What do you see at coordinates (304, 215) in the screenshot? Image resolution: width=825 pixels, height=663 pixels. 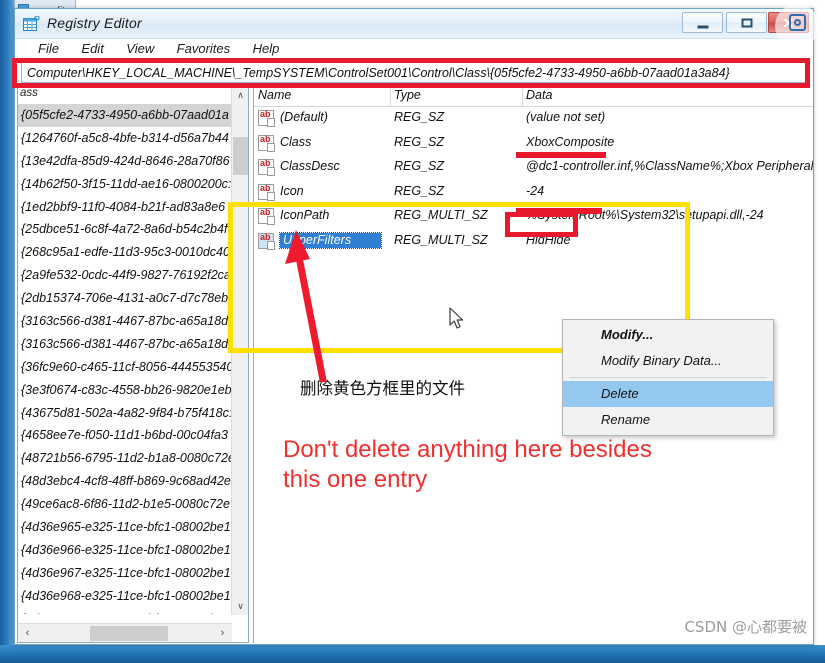 I see `registry-value-name: IconPath` at bounding box center [304, 215].